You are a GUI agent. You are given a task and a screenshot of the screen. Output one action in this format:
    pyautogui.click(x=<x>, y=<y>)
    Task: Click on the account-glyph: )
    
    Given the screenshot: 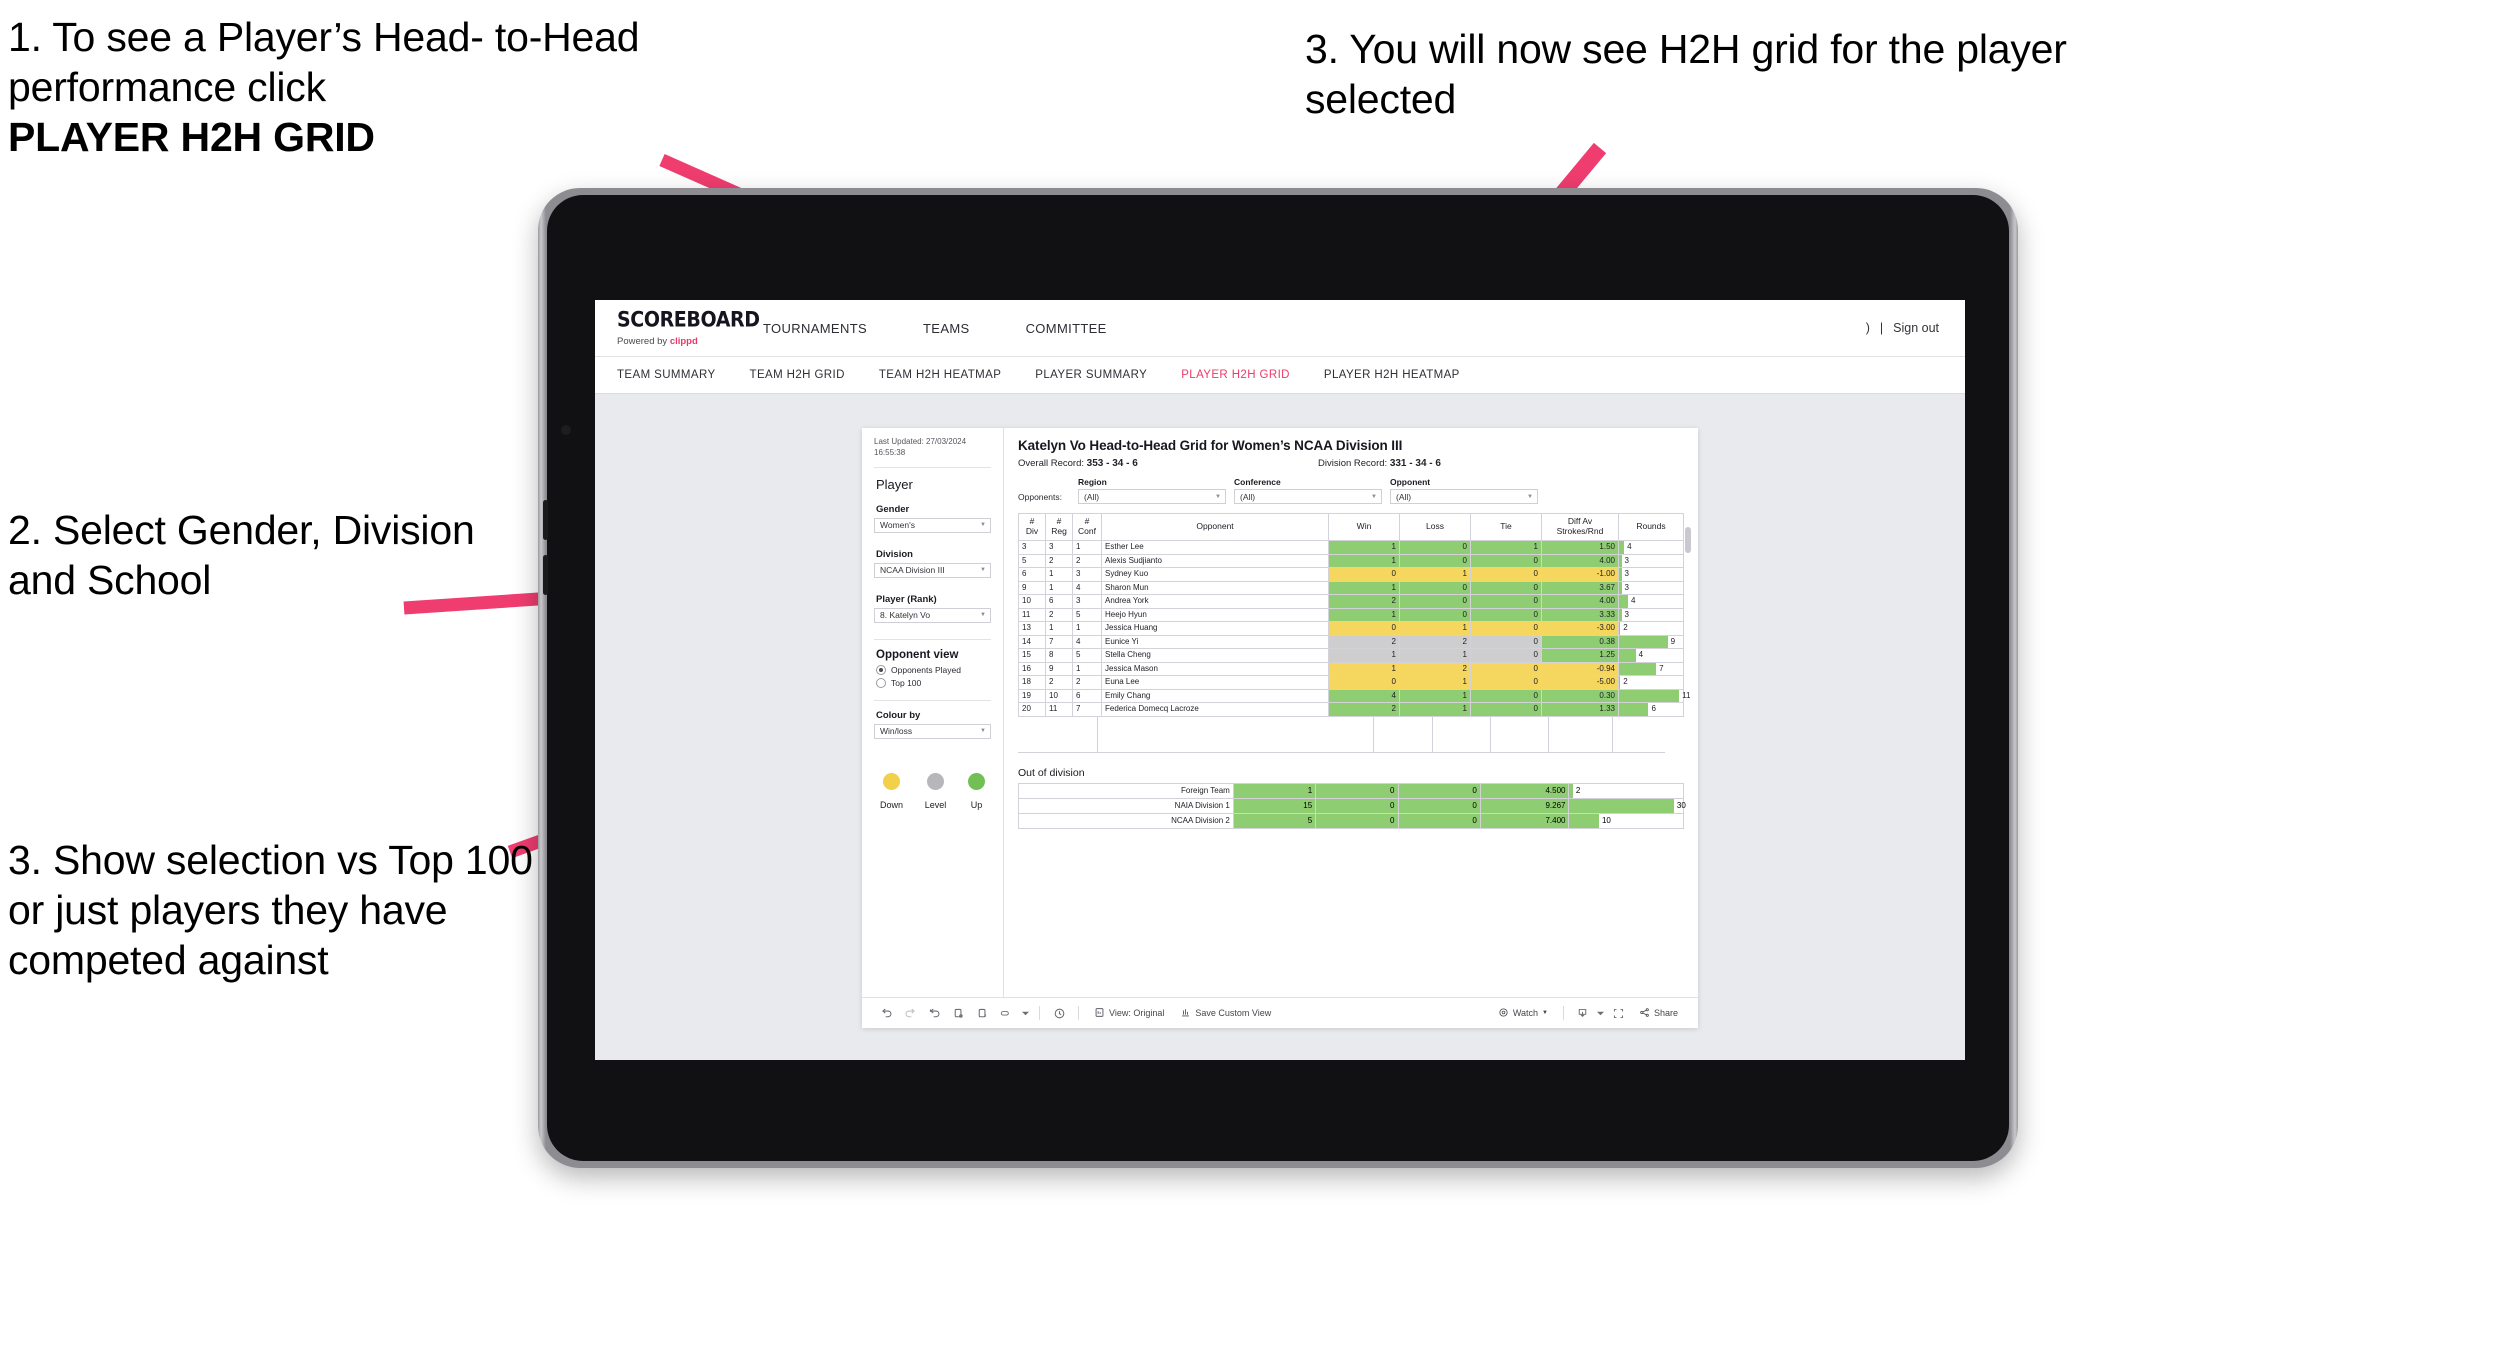 What is the action you would take?
    pyautogui.click(x=1868, y=328)
    